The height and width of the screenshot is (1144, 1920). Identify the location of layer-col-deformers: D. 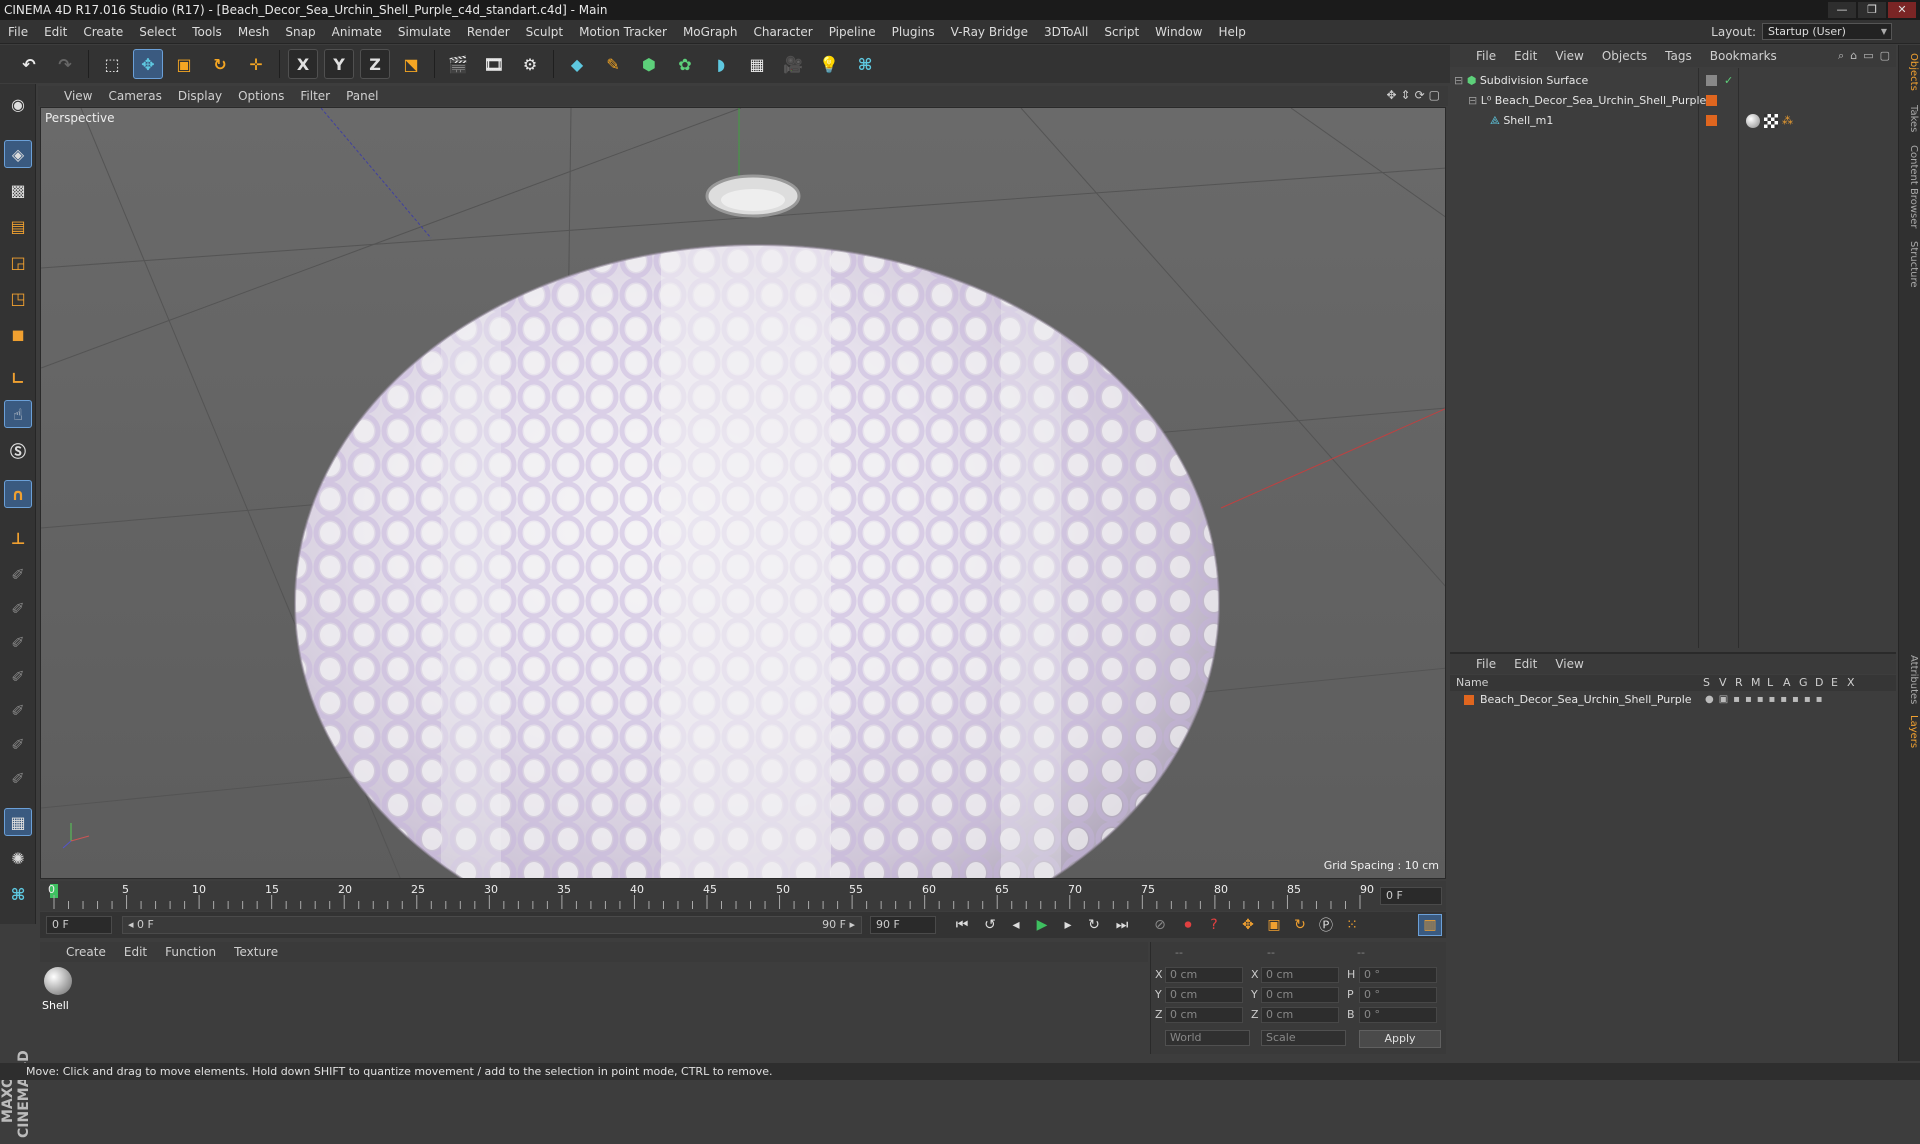
(1819, 683).